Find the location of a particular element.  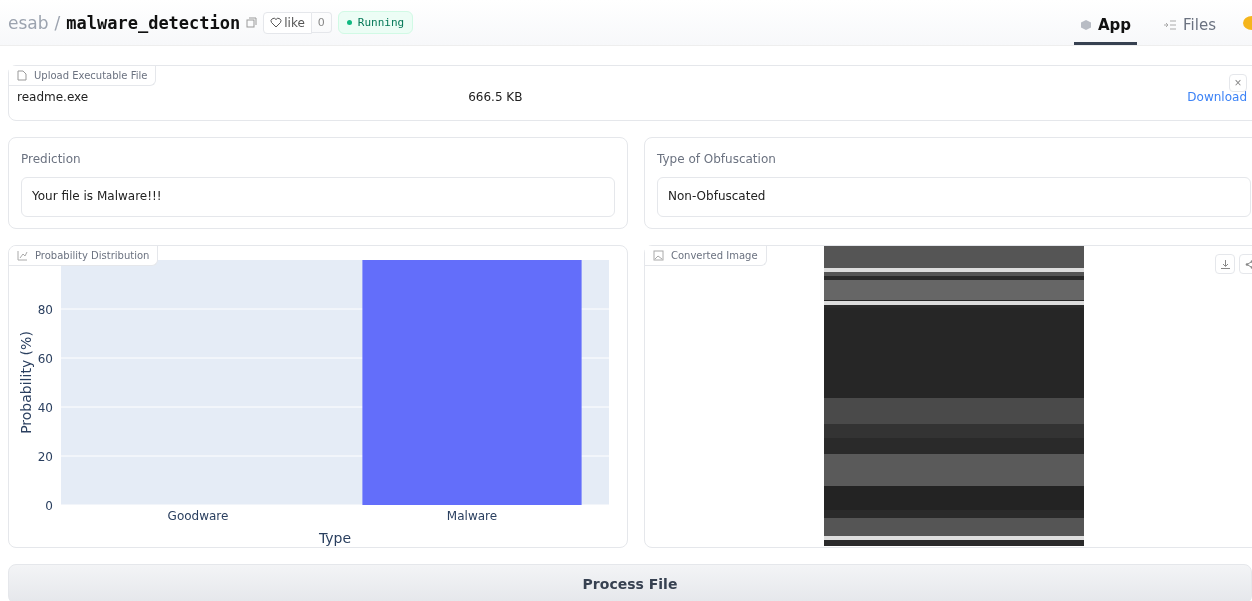

output-field: Non-Obfuscated is located at coordinates (954, 197).